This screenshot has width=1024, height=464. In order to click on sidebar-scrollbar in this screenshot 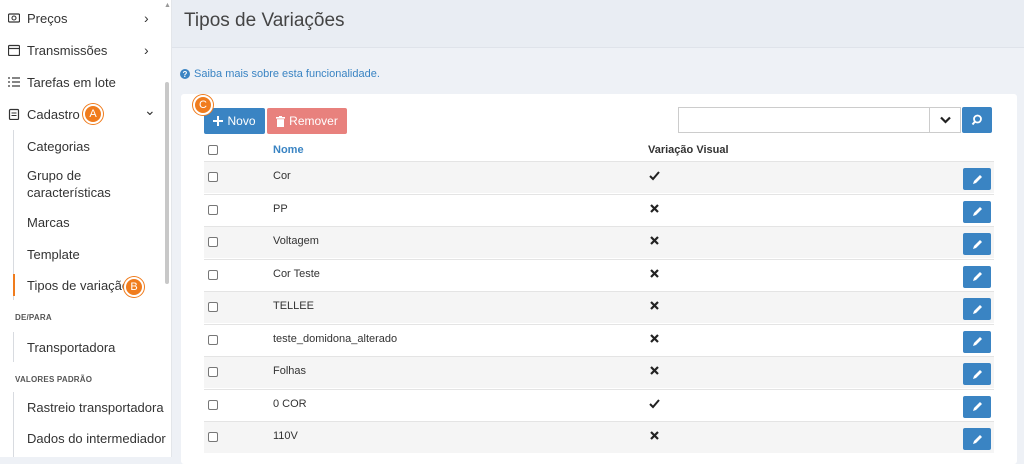, I will do `click(167, 183)`.